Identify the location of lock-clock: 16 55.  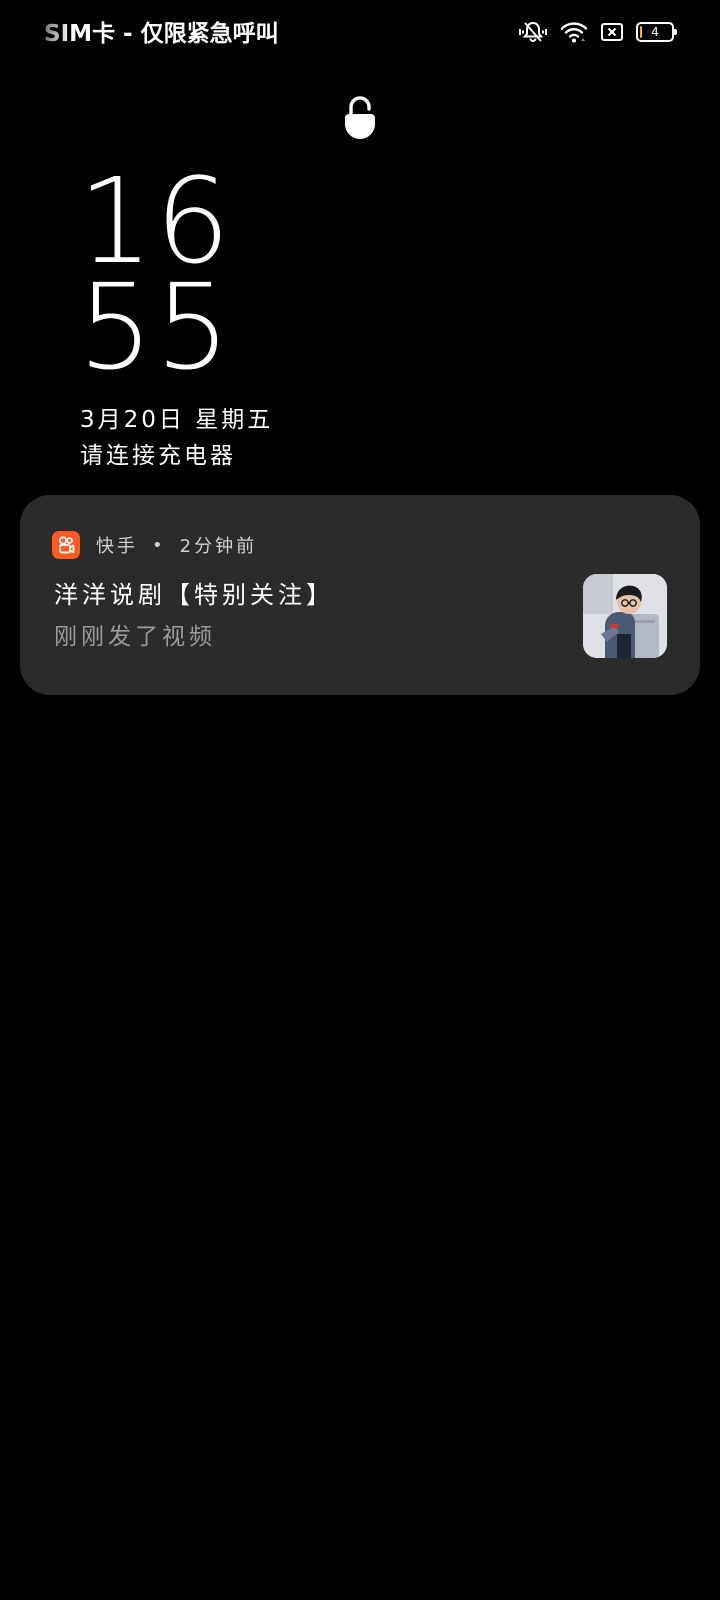
(155, 279).